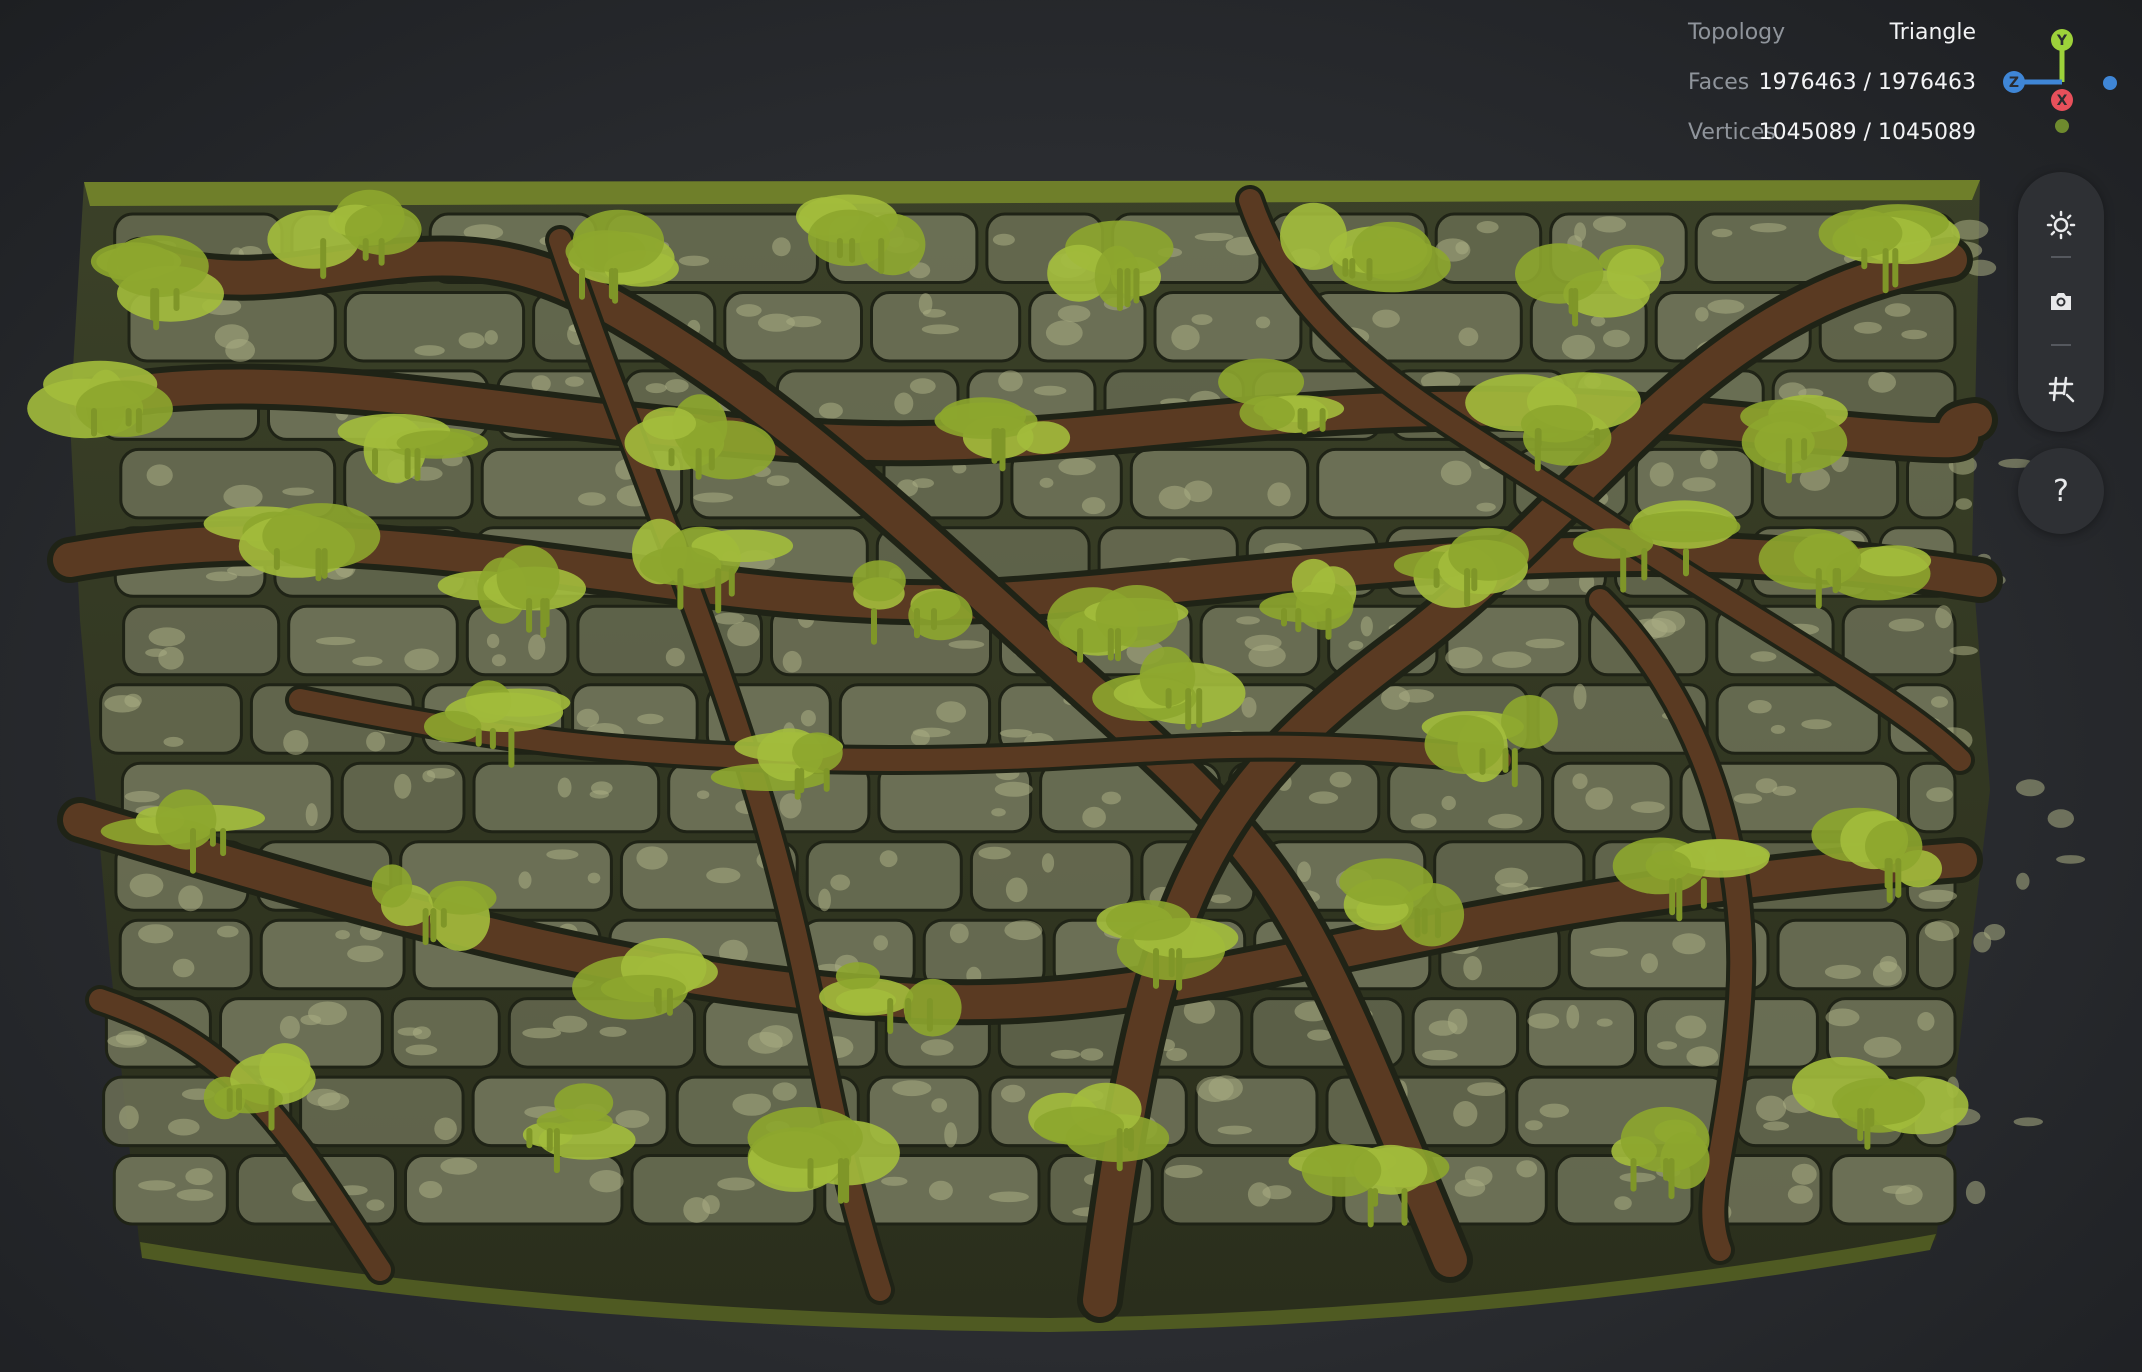 The image size is (2142, 1372). What do you see at coordinates (2062, 126) in the screenshot?
I see `neg-y-axis-handle` at bounding box center [2062, 126].